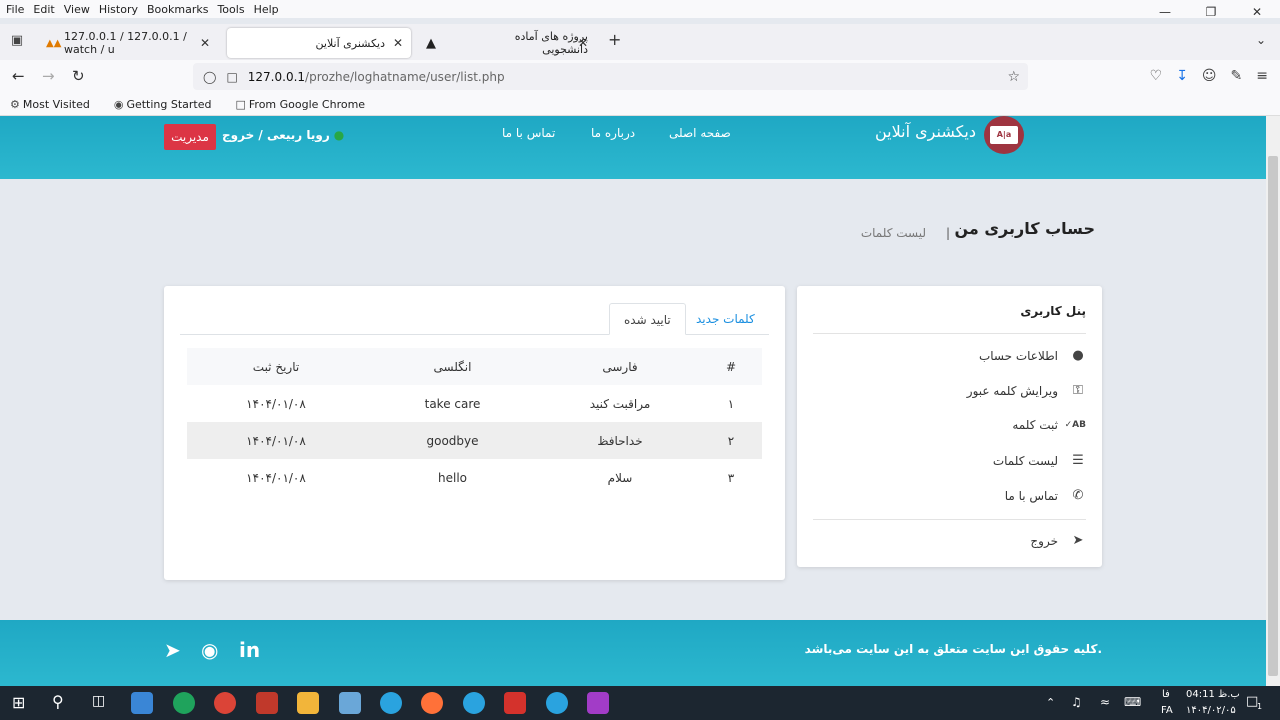  Describe the element at coordinates (528, 133) in the screenshot. I see `nav-contact: تماس با ما` at that location.